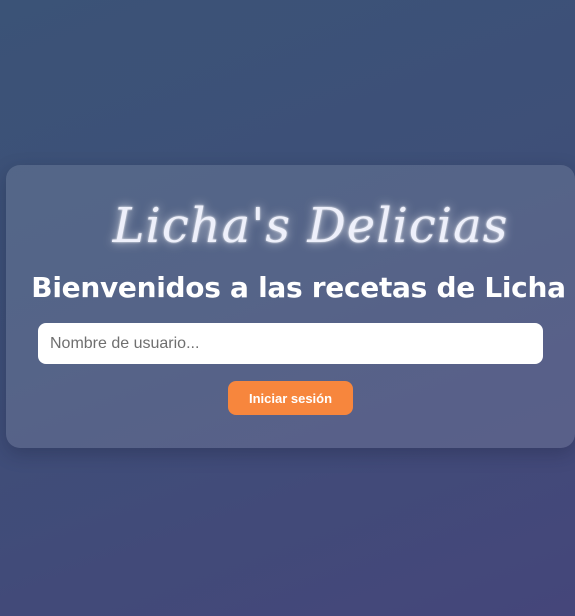  I want to click on username-input, so click(290, 343).